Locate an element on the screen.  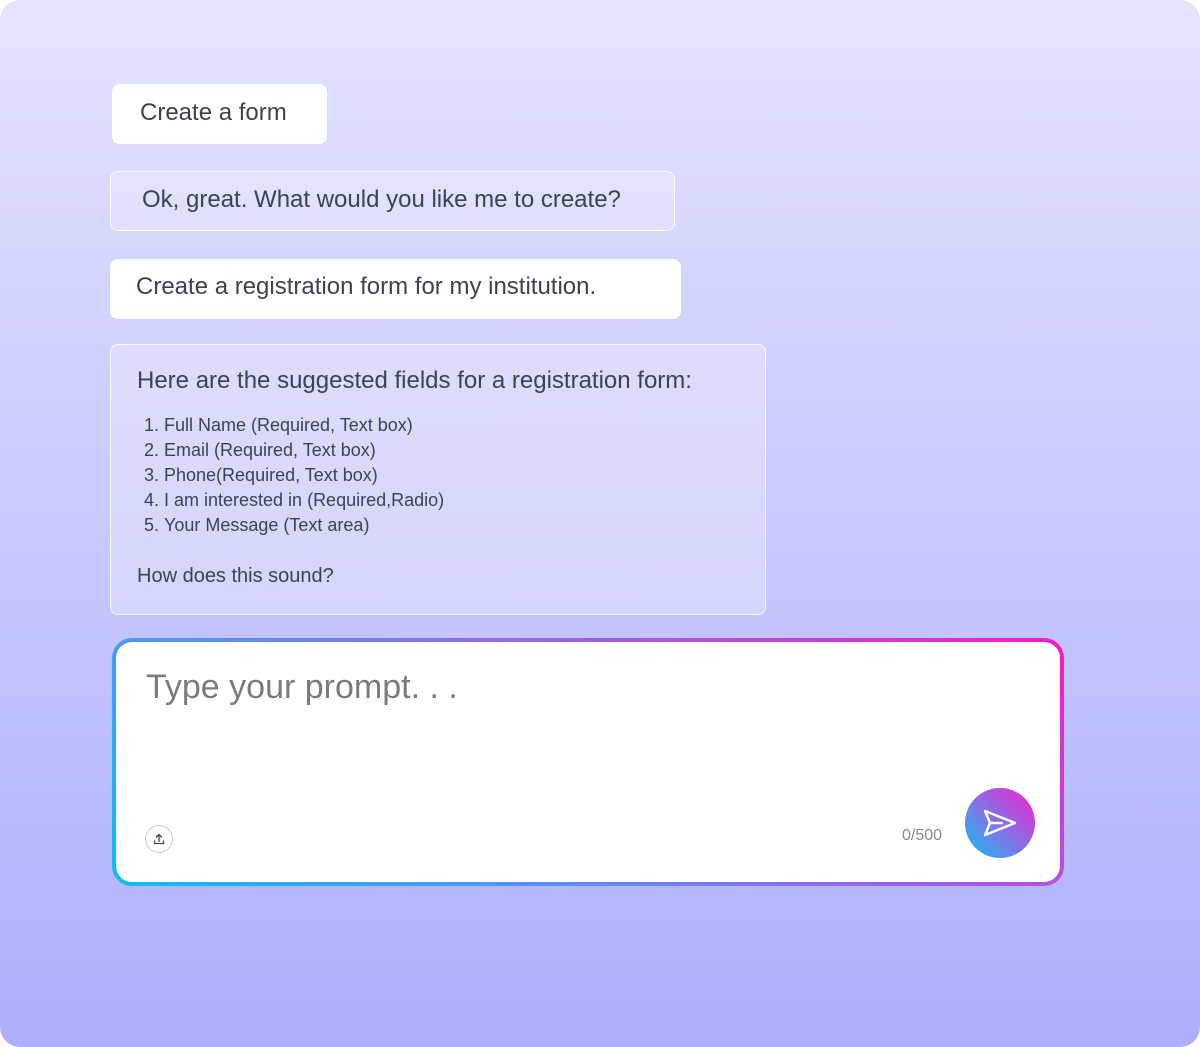
send-icon is located at coordinates (1000, 823).